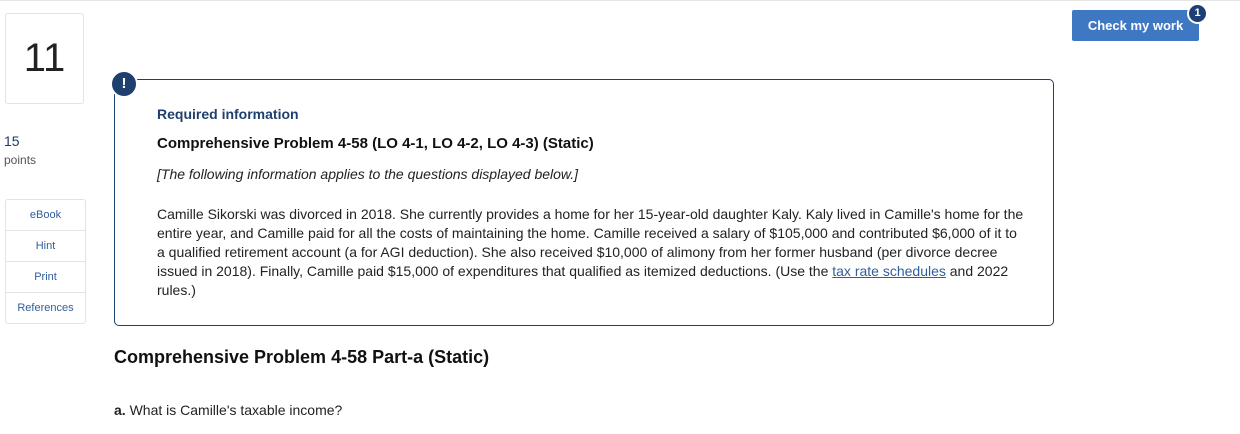  What do you see at coordinates (20, 160) in the screenshot?
I see `points-label: points` at bounding box center [20, 160].